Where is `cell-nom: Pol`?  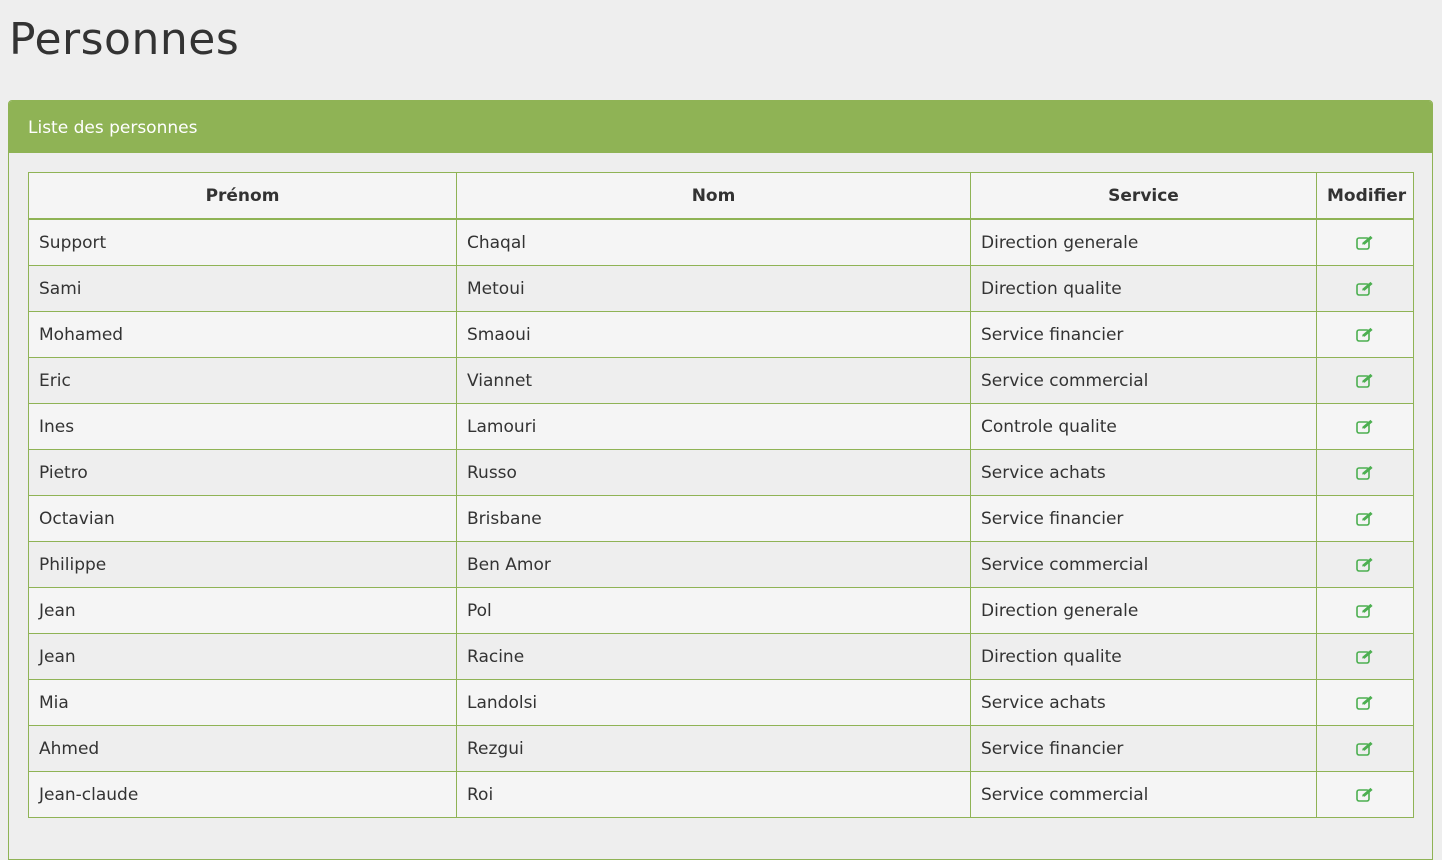
cell-nom: Pol is located at coordinates (713, 610).